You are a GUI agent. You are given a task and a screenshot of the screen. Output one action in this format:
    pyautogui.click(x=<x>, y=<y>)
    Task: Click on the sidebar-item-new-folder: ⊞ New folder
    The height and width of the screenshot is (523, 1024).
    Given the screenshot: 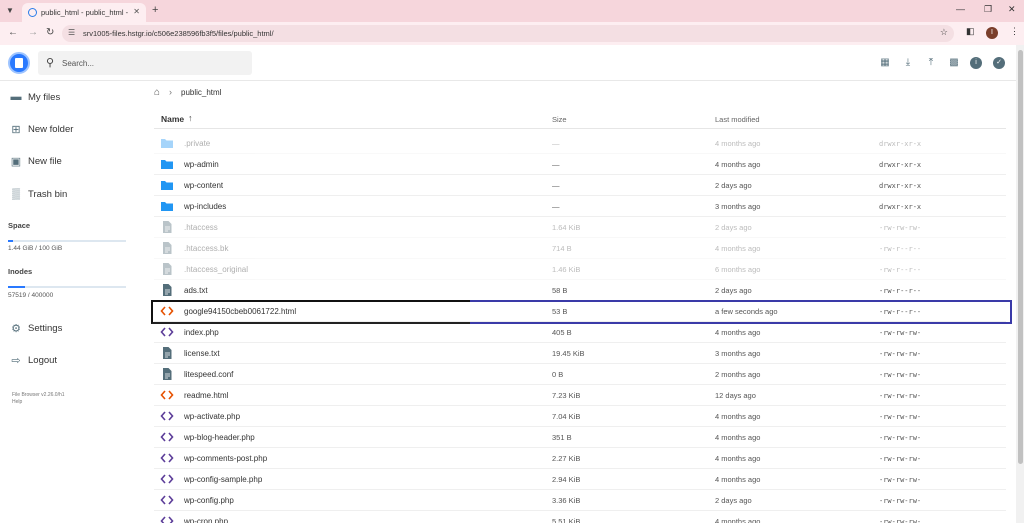 What is the action you would take?
    pyautogui.click(x=72, y=130)
    